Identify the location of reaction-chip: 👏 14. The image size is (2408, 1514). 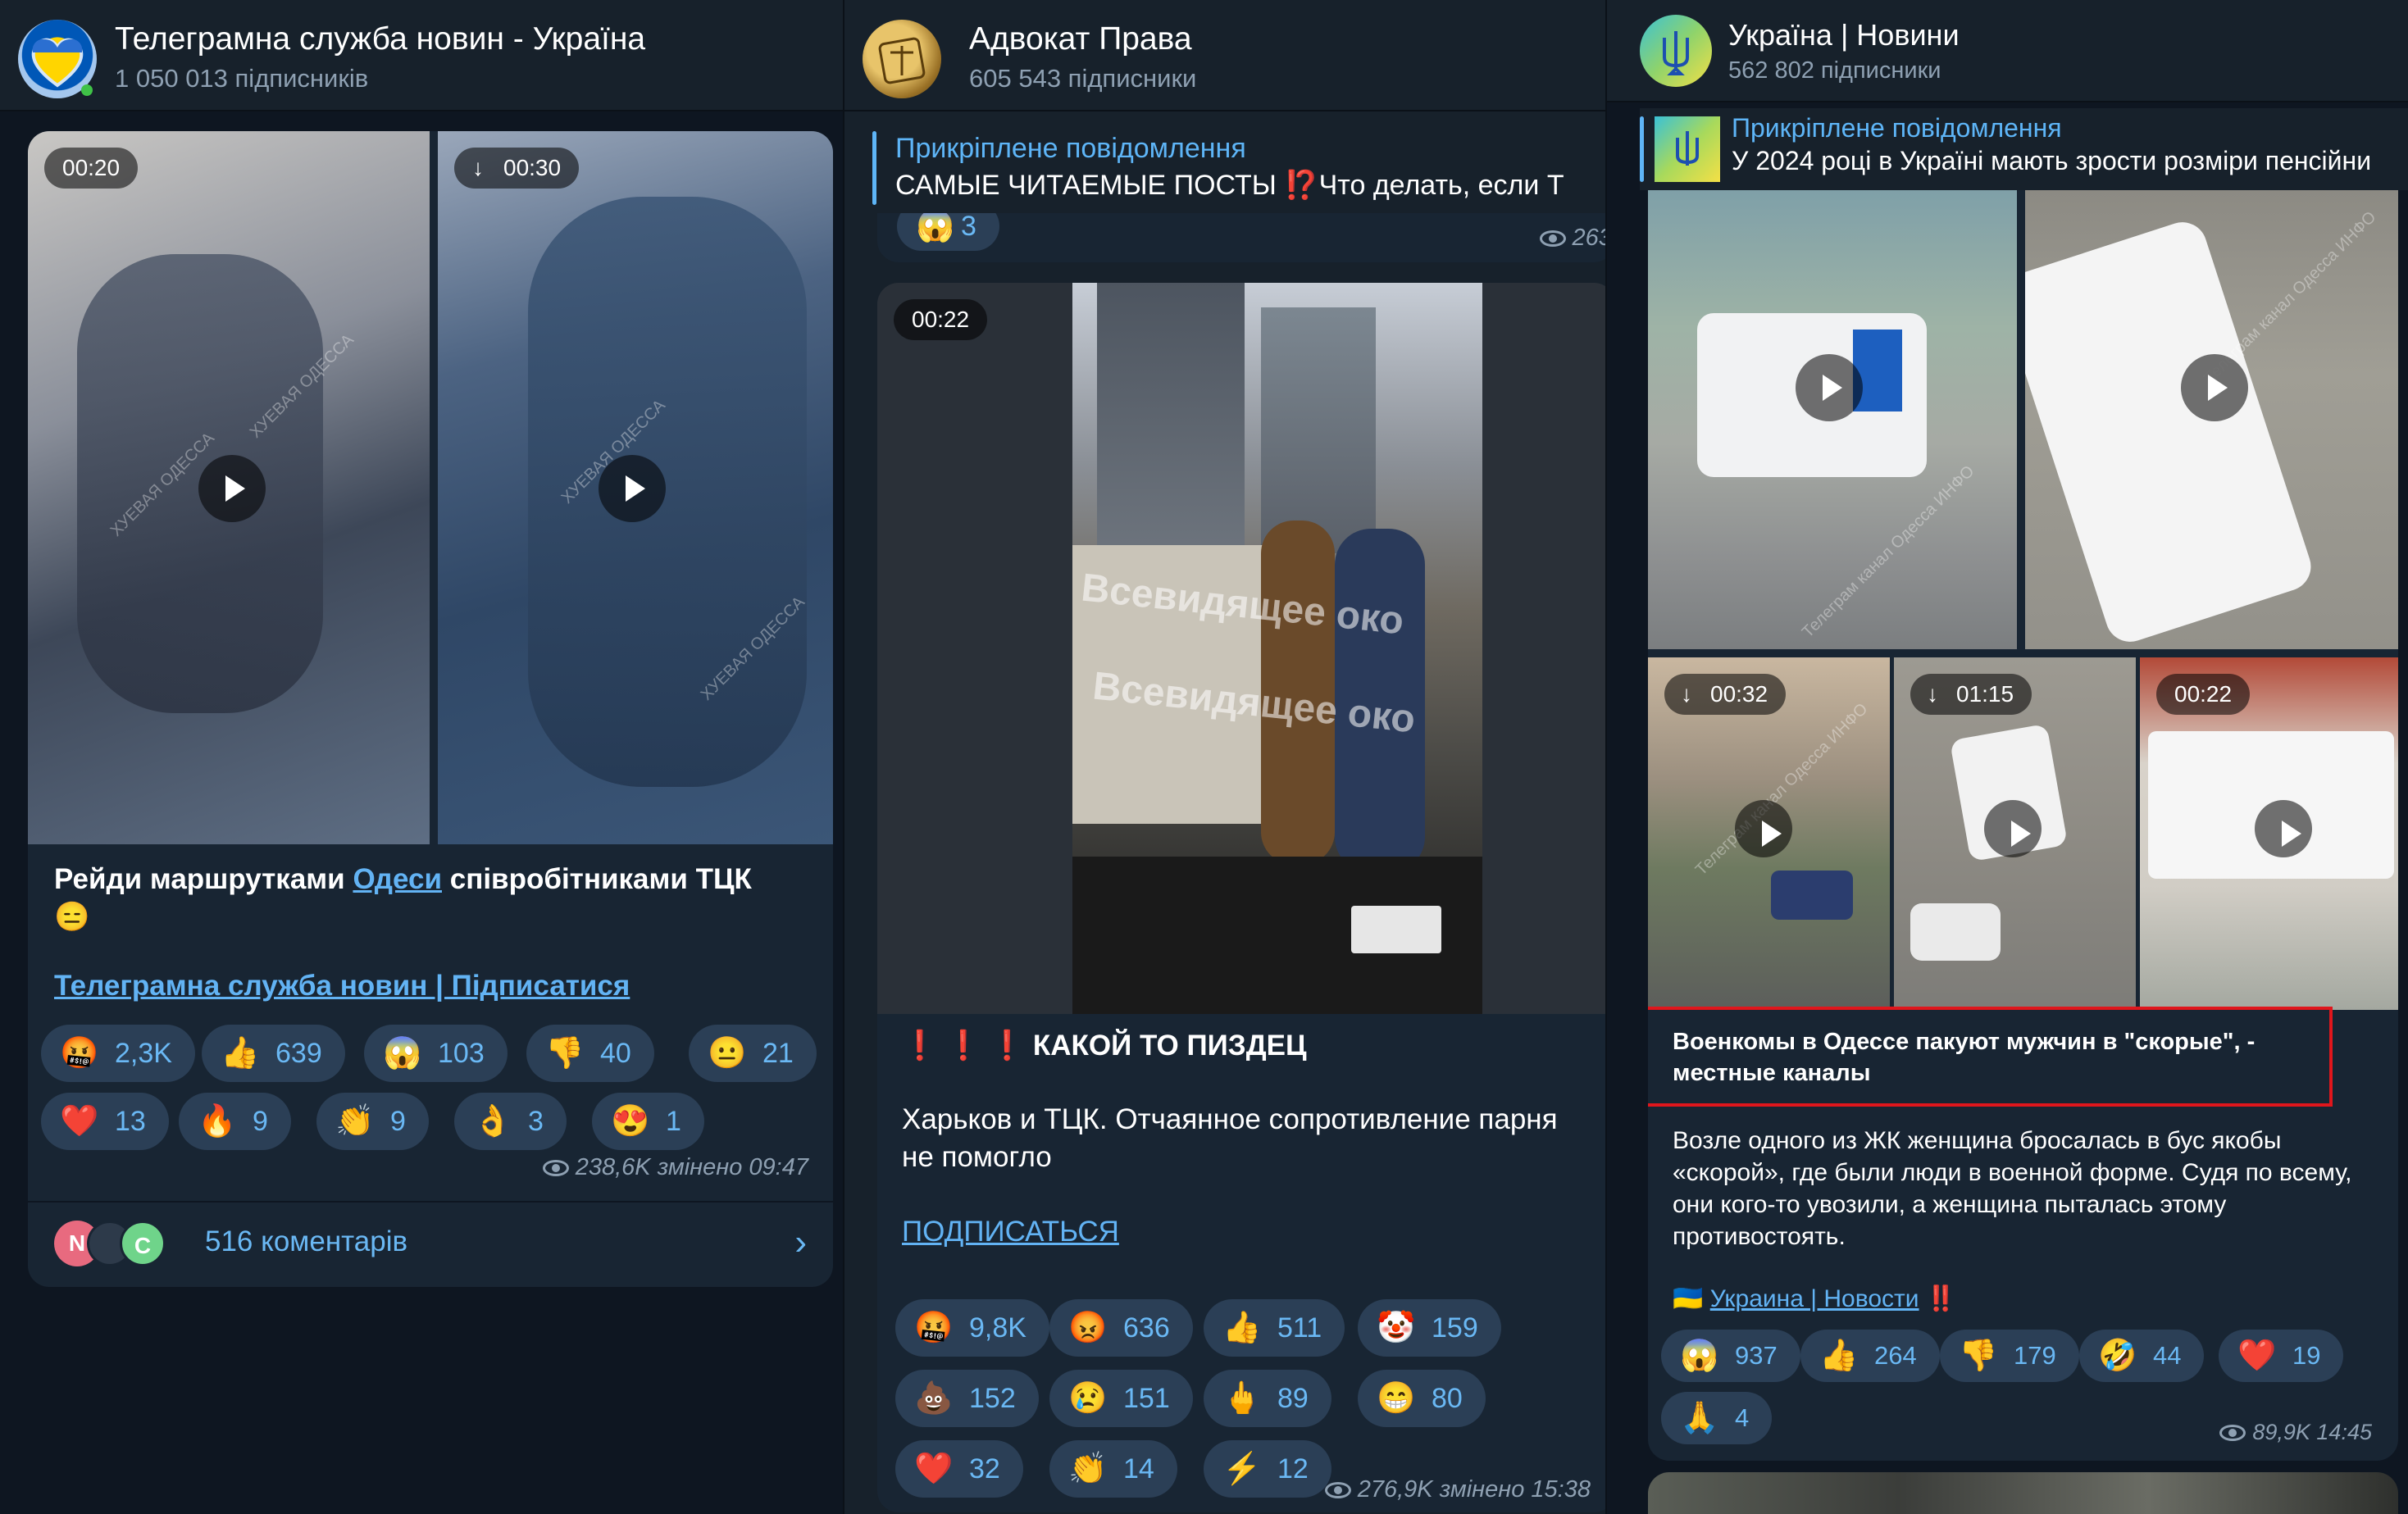
(1113, 1469).